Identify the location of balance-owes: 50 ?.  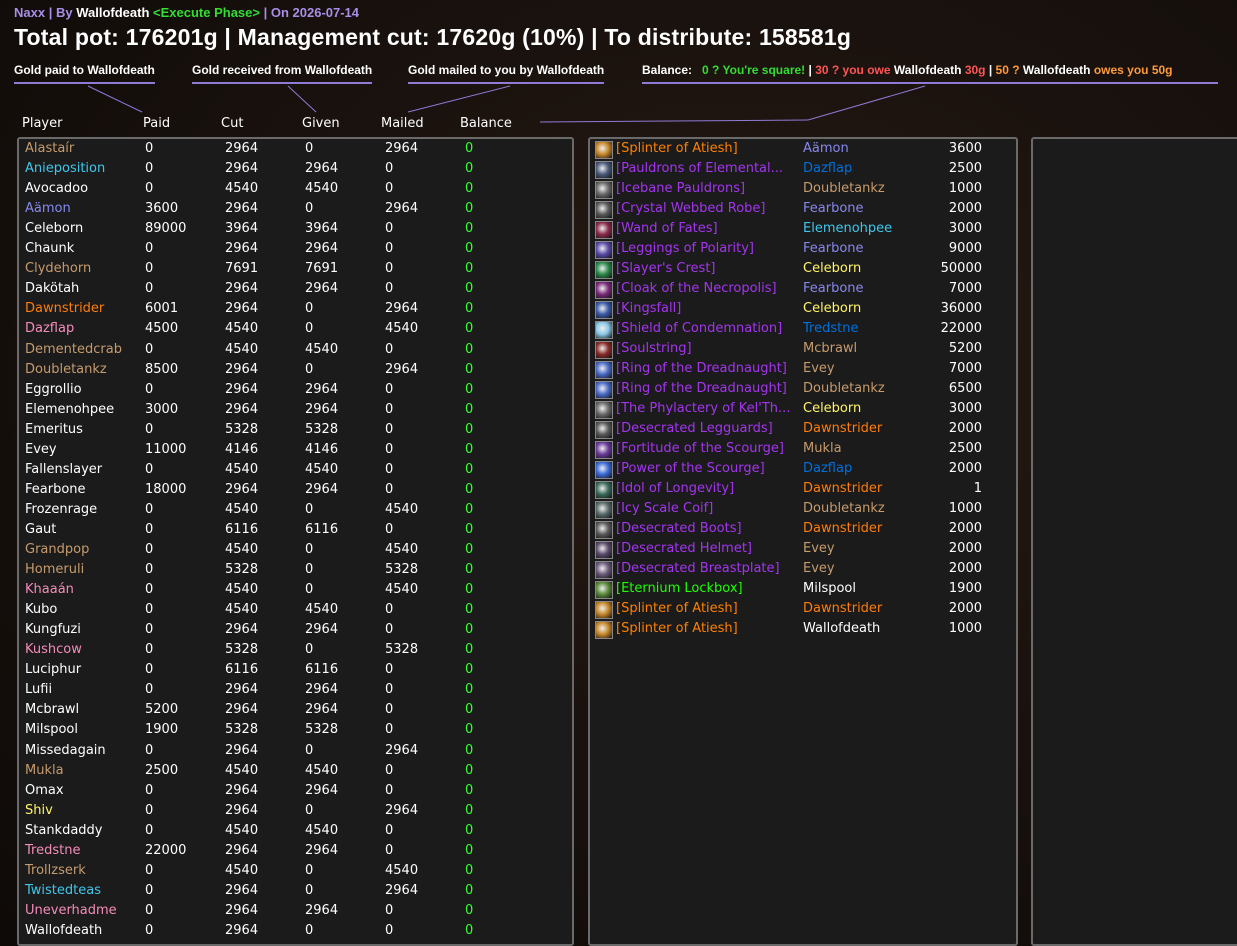
(1007, 70).